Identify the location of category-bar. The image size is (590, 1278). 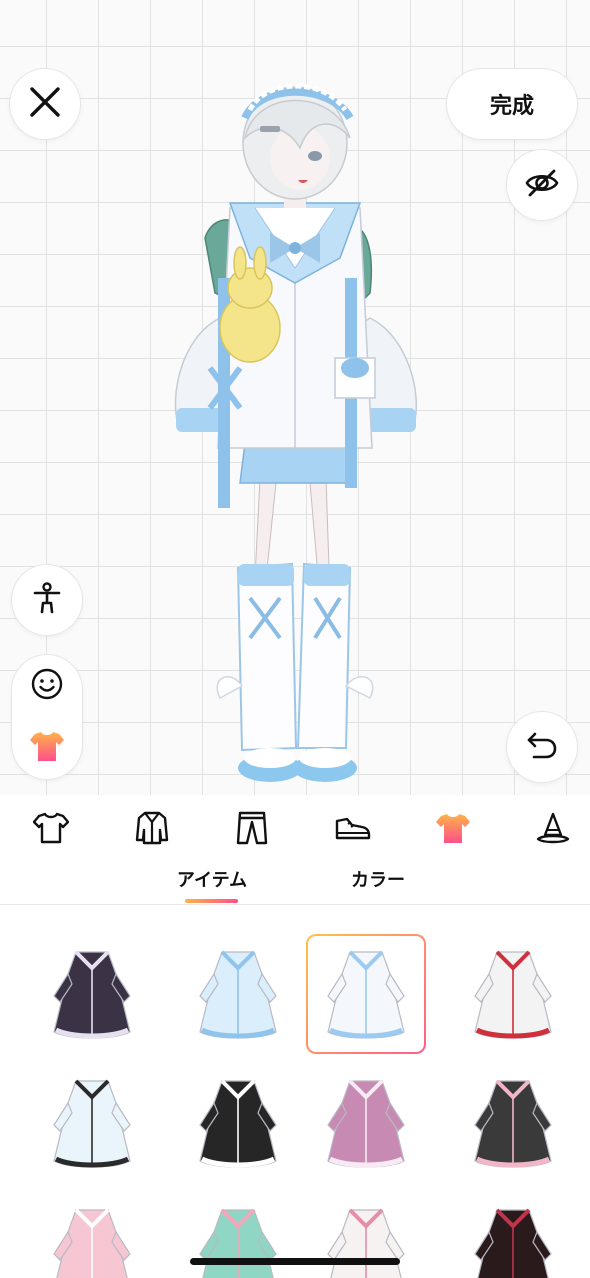
(295, 830).